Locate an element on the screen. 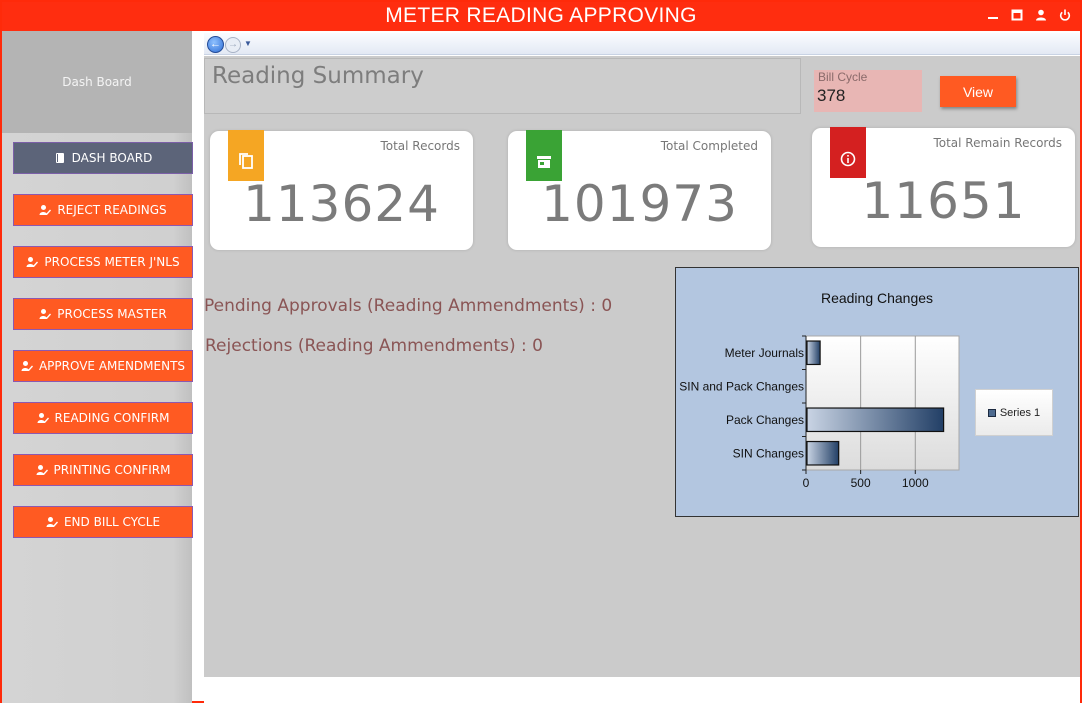 This screenshot has width=1082, height=703. rejections-text: Rejections (Reading Ammendments) : 0 is located at coordinates (374, 346).